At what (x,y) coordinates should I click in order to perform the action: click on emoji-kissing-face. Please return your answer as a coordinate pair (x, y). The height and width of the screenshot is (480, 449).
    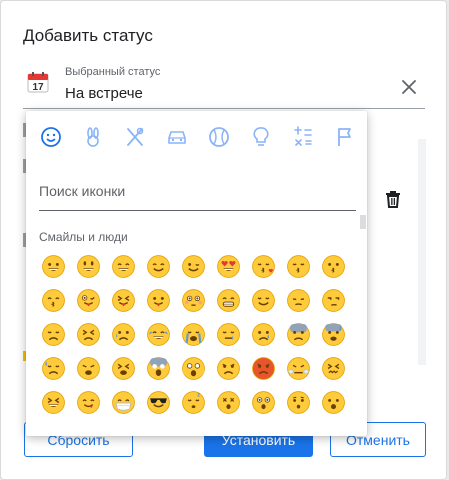
    Looking at the image, I should click on (333, 266).